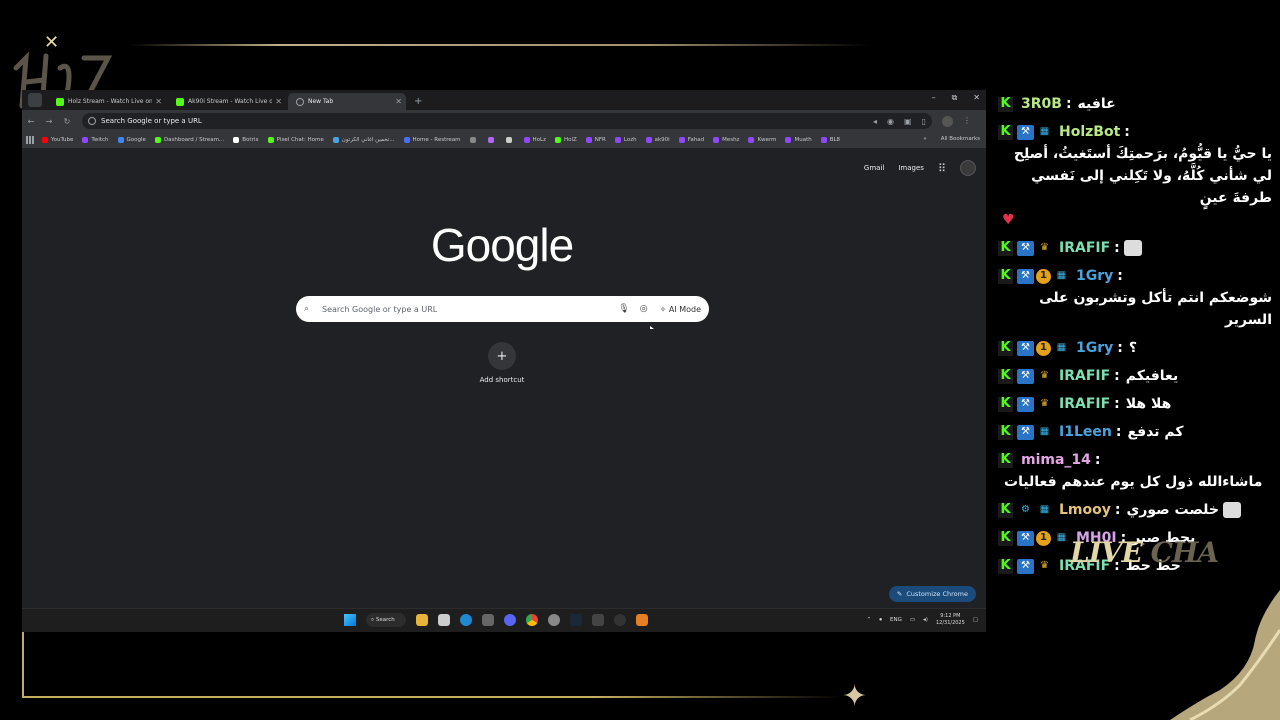 Image resolution: width=1280 pixels, height=720 pixels. I want to click on new-tab-button: +, so click(418, 101).